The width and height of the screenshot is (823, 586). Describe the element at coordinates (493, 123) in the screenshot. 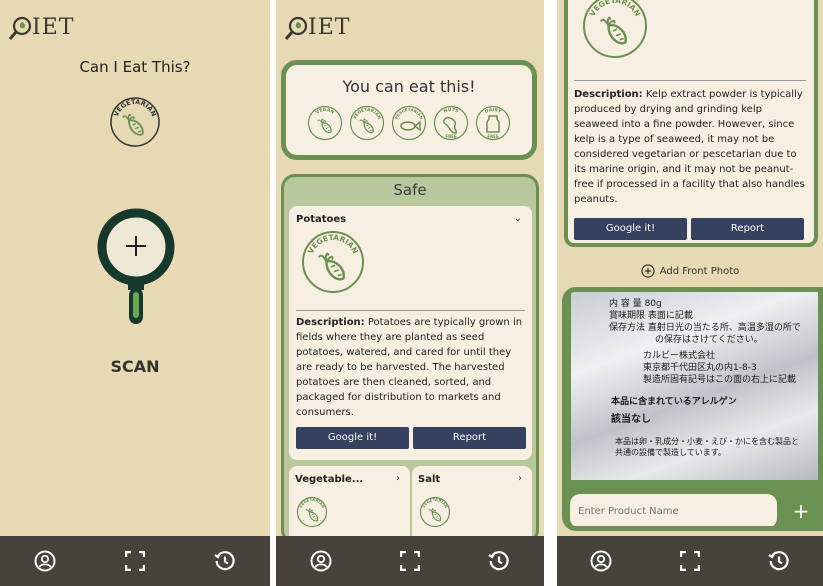

I see `dairy-free-badge-icon: DAIRY FREE` at that location.